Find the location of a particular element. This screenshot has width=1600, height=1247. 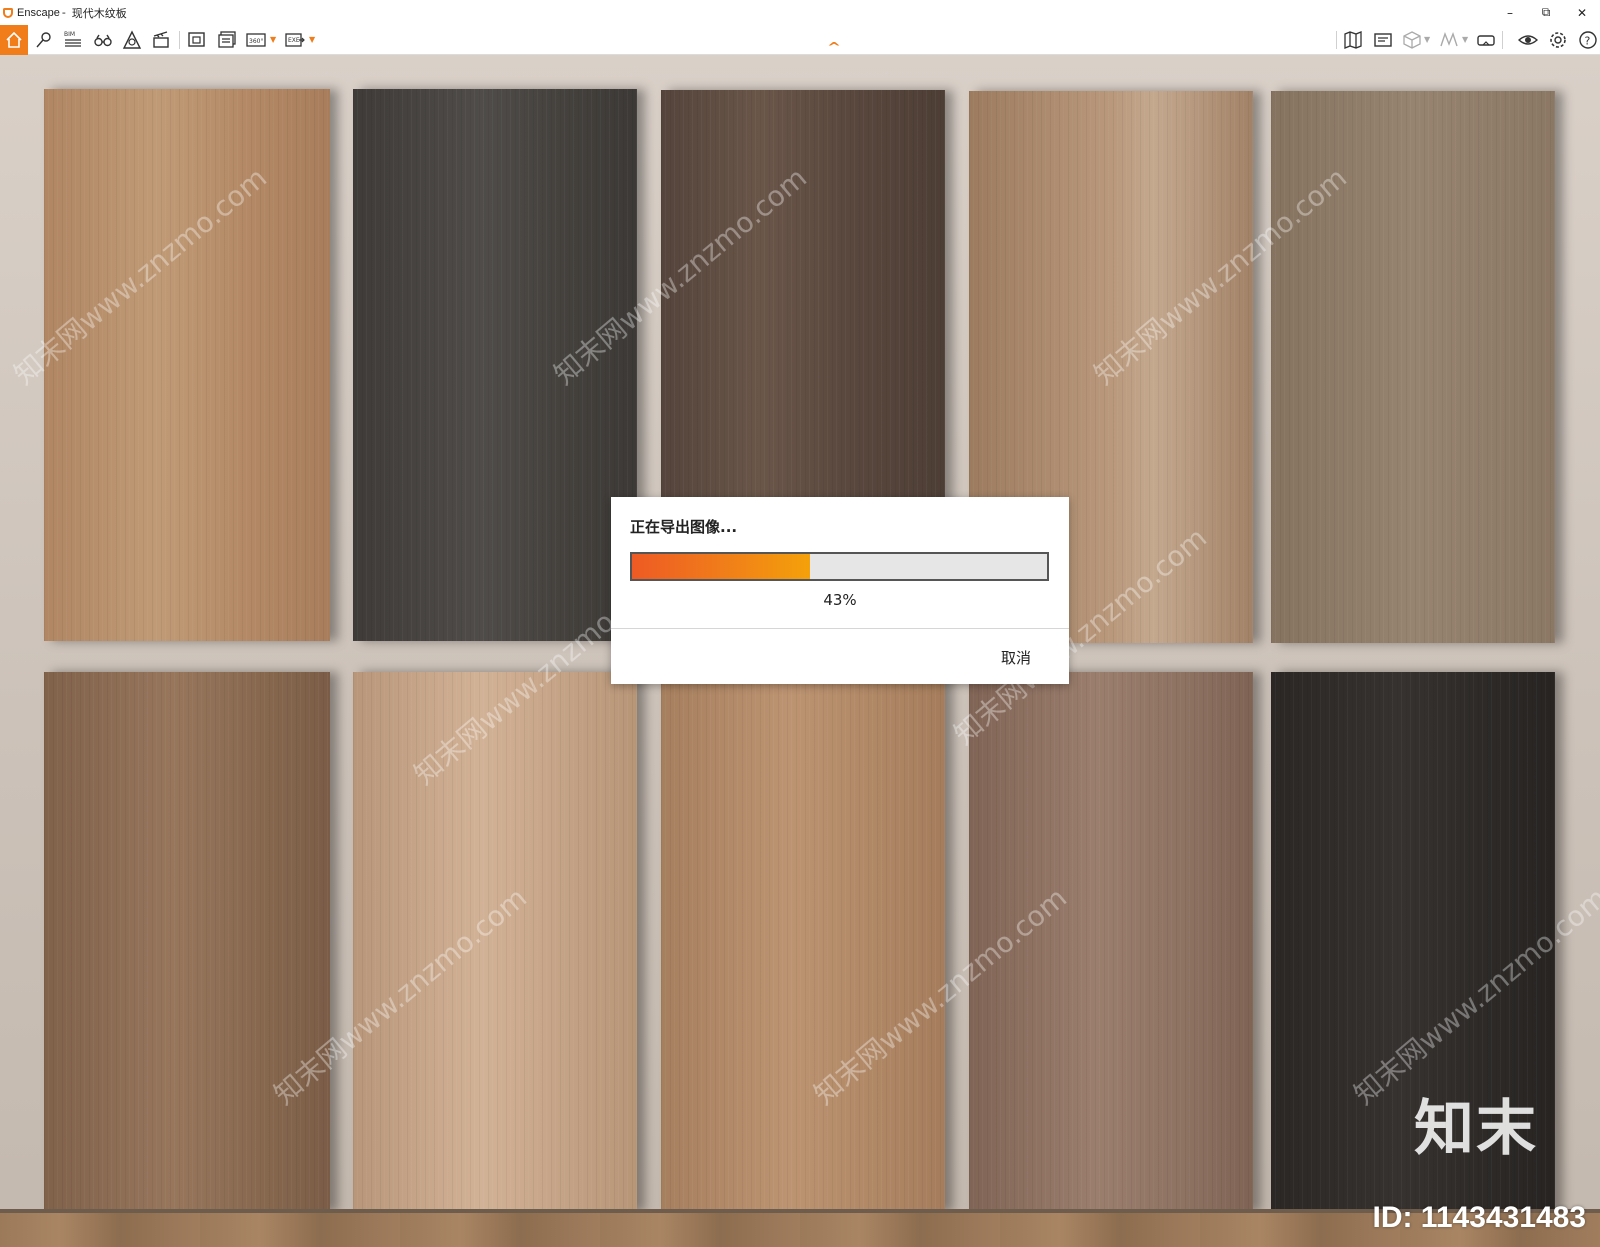

svg-text: BIM is located at coordinates (69, 34).